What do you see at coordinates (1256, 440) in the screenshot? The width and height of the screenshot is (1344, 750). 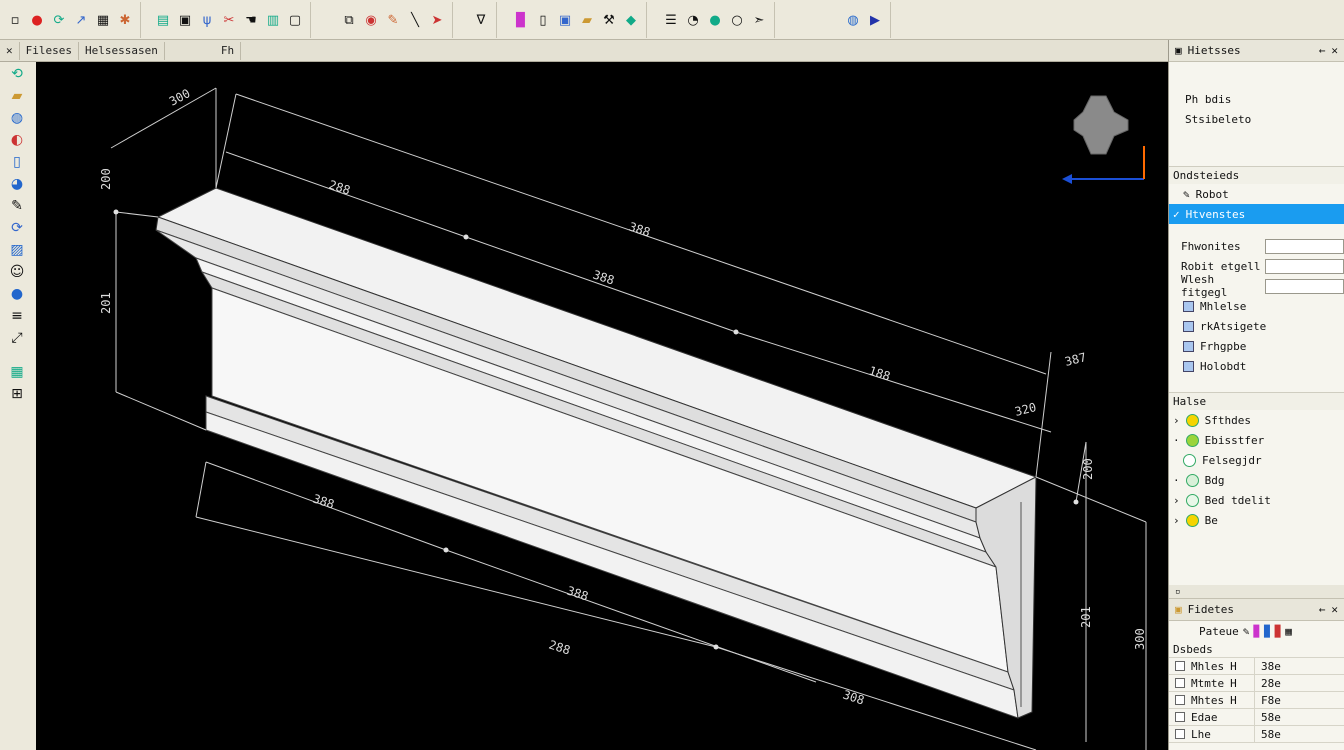 I see `layer-item: · Ebisstfer` at bounding box center [1256, 440].